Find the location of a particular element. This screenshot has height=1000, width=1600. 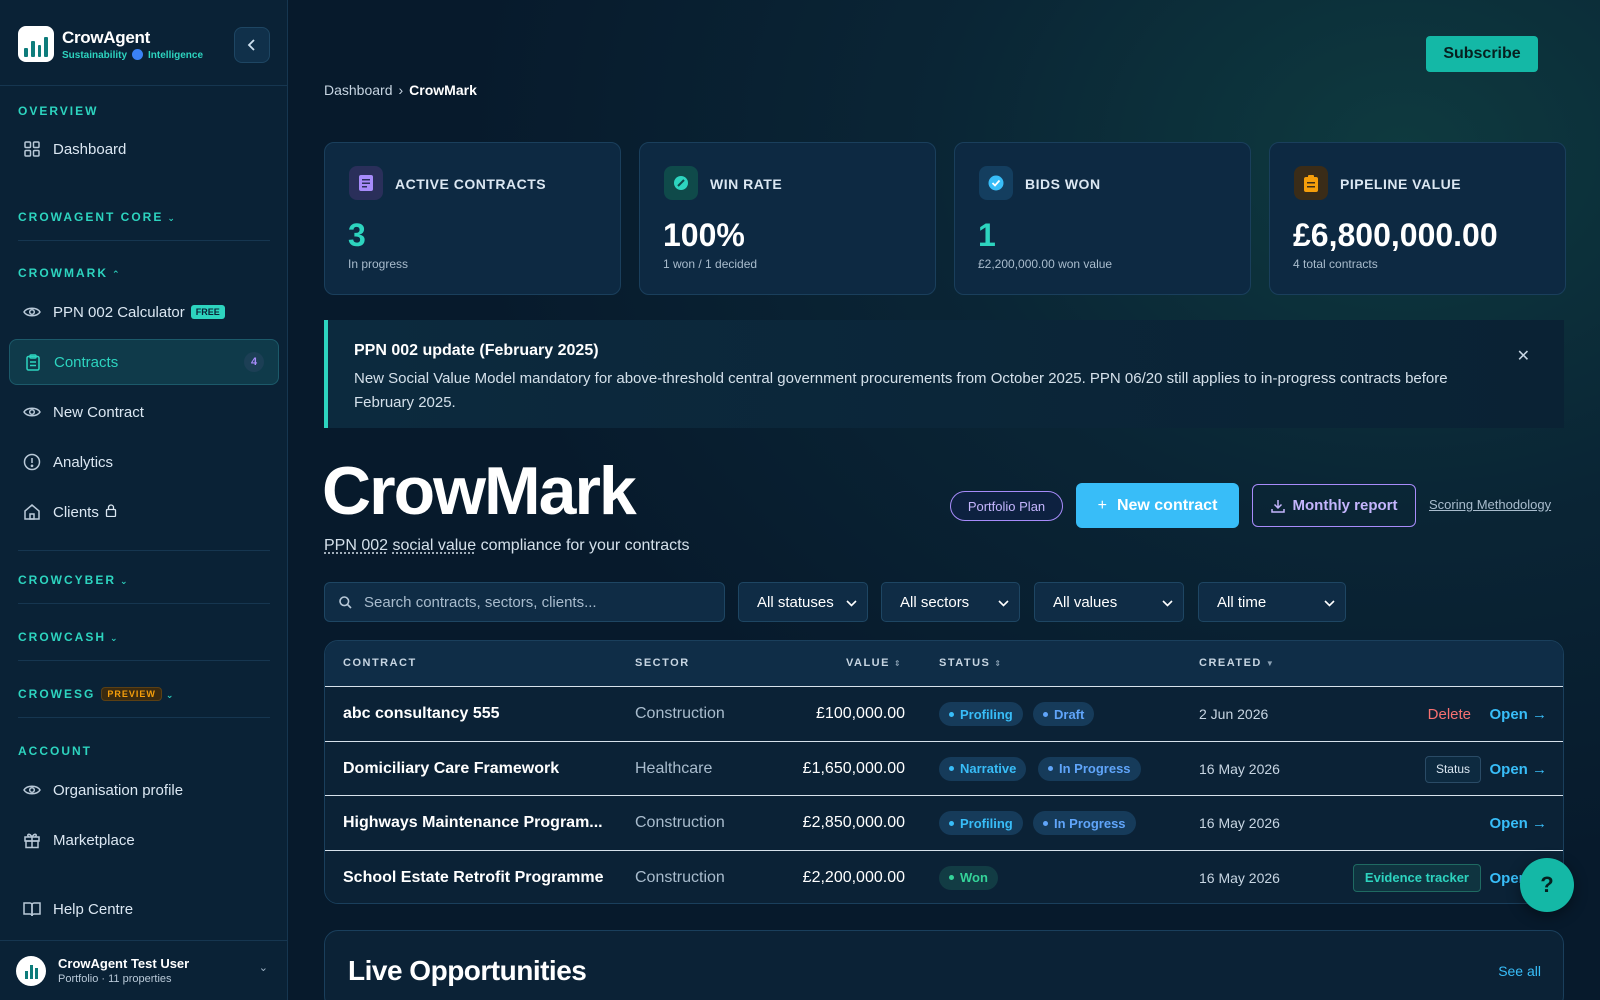

contract-name: School Estate Retrofit Programme is located at coordinates (473, 878).